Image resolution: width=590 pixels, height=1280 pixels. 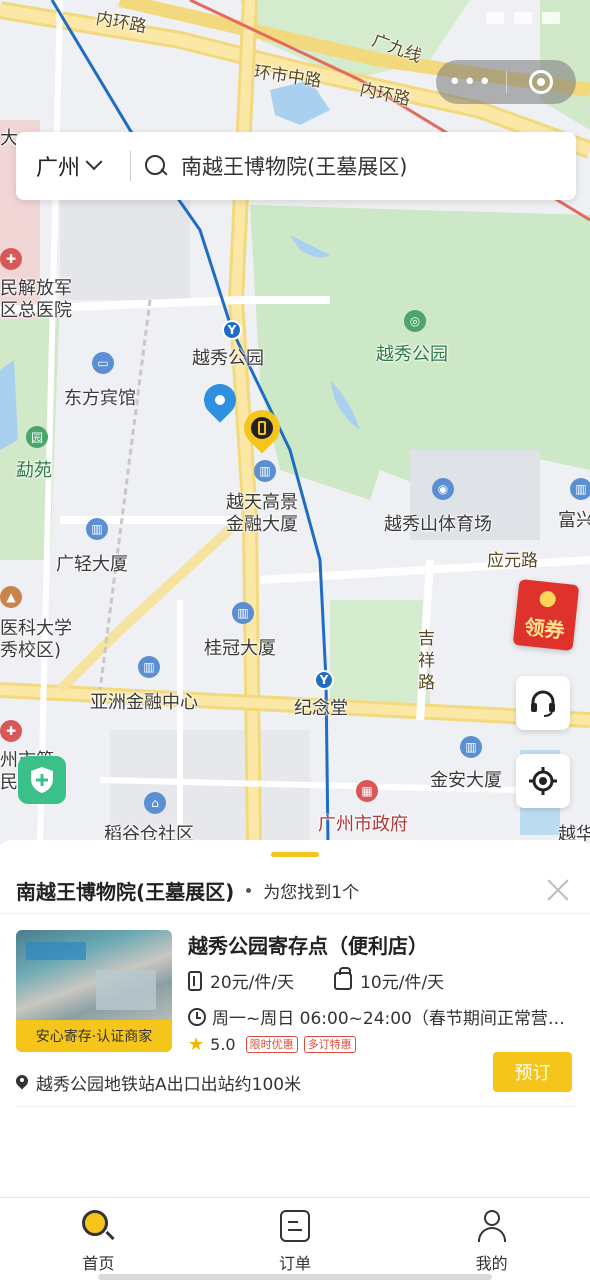 I want to click on bottom-nav: 首页 订单 我的, so click(x=295, y=1238).